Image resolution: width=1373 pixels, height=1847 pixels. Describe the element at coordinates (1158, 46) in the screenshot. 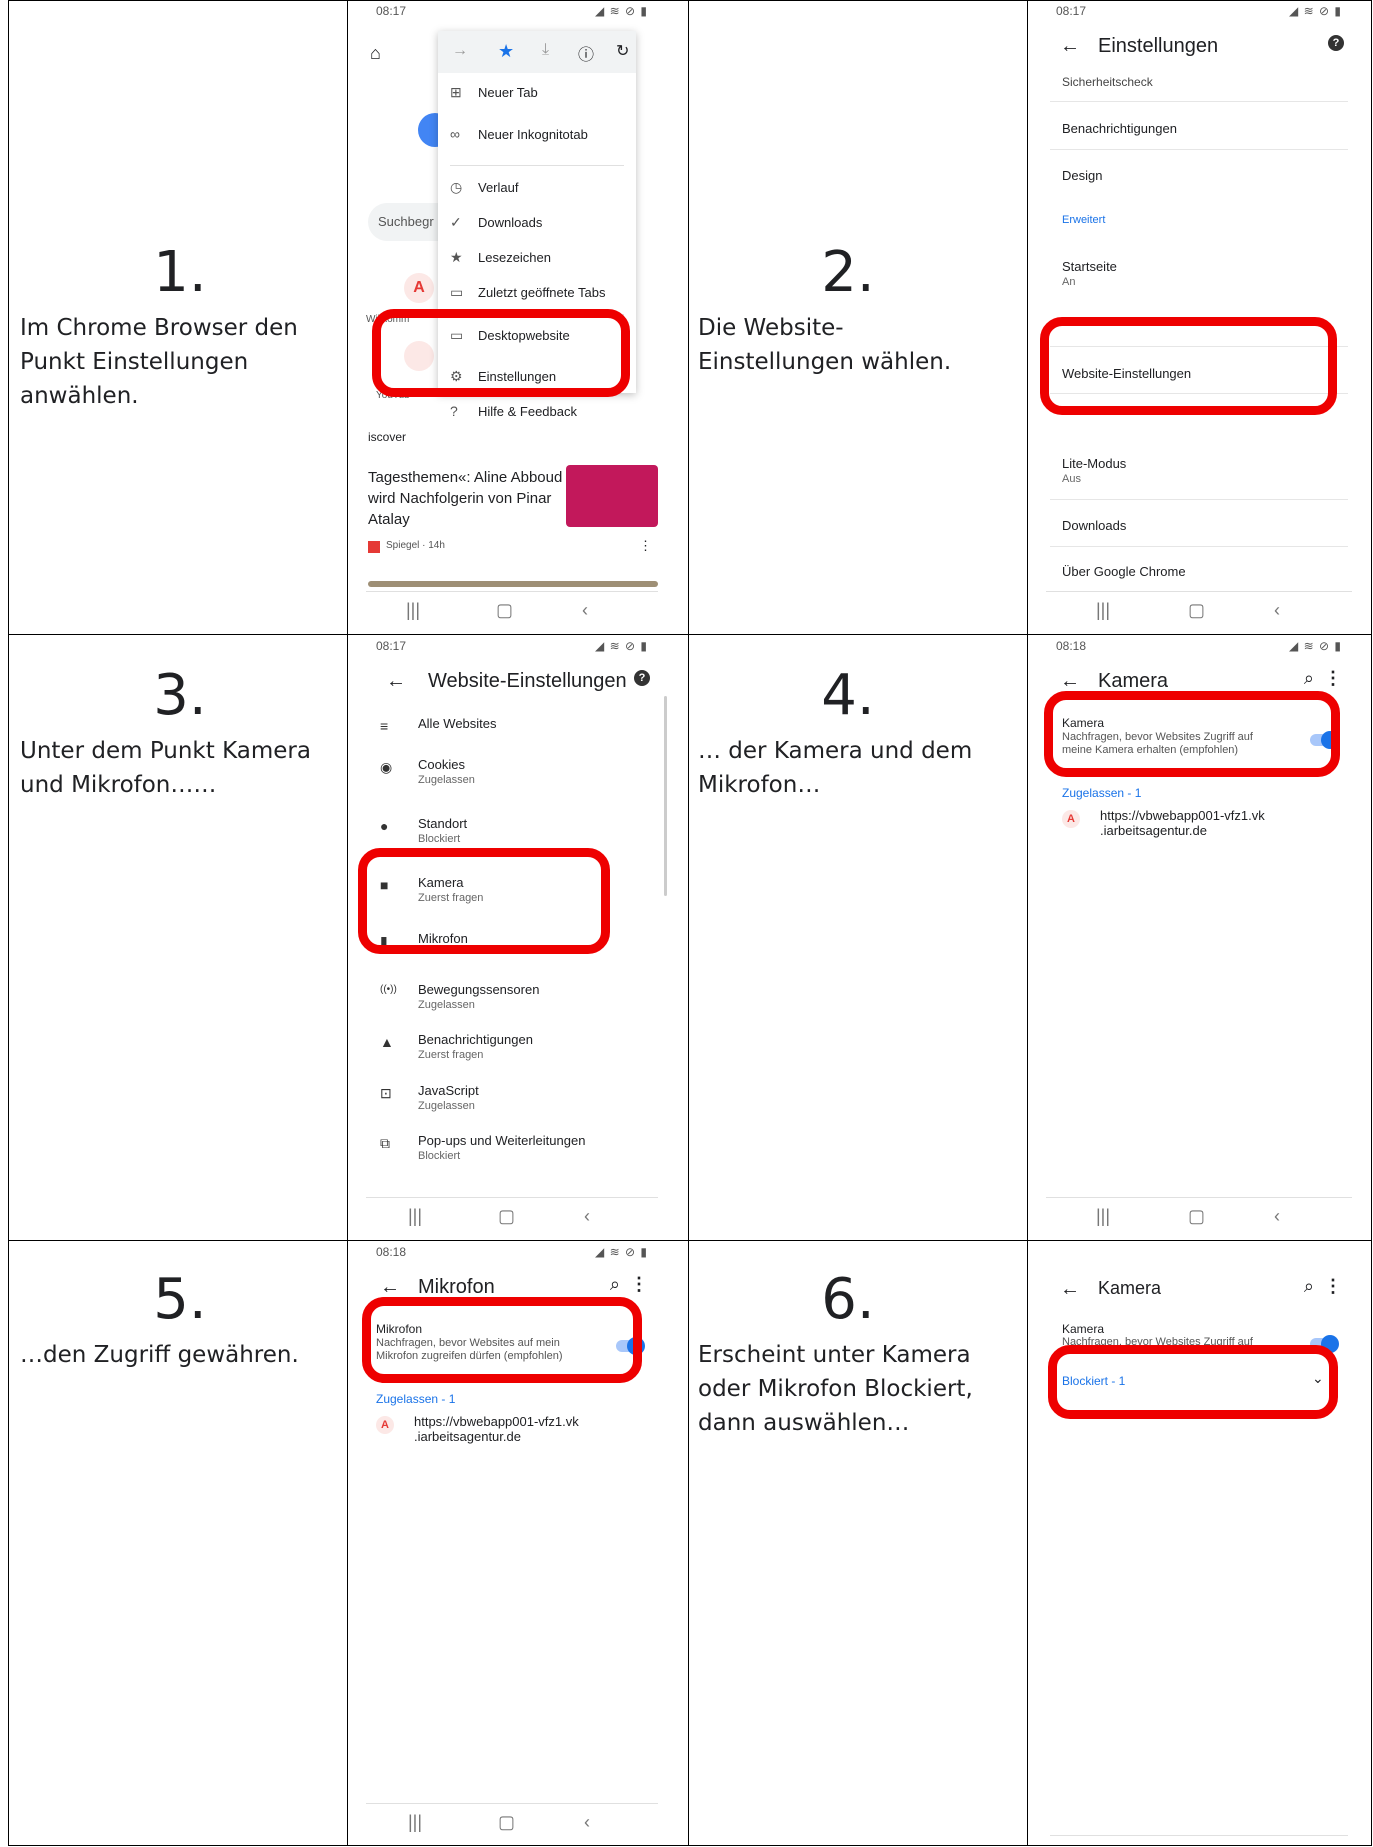

I see `page-title: Einstellungen` at that location.